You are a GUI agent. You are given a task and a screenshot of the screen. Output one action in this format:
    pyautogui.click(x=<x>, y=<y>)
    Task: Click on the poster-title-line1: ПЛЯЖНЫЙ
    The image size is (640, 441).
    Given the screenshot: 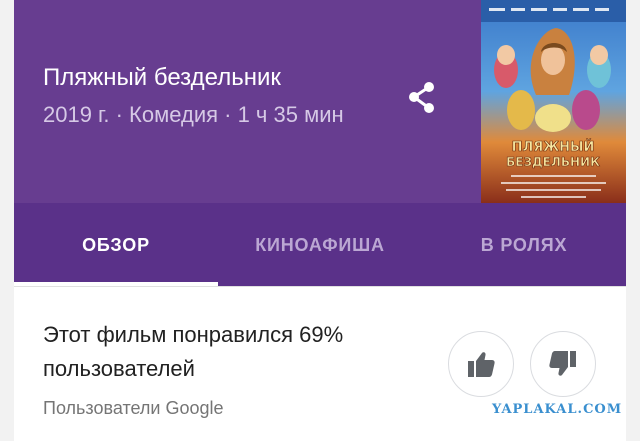 What is the action you would take?
    pyautogui.click(x=553, y=147)
    